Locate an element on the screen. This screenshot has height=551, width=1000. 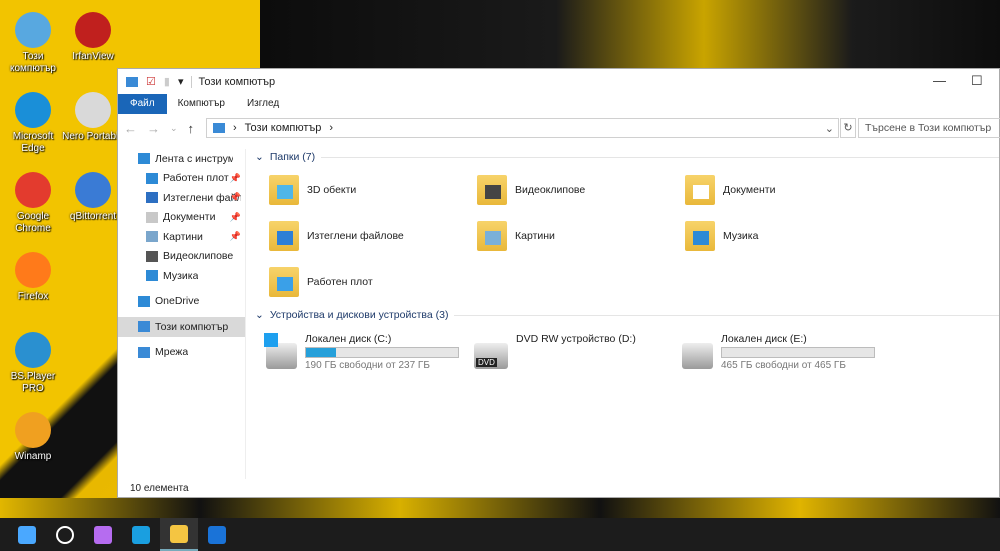
desktop-icon-0: Този компютър is located at coordinates (33, 43).